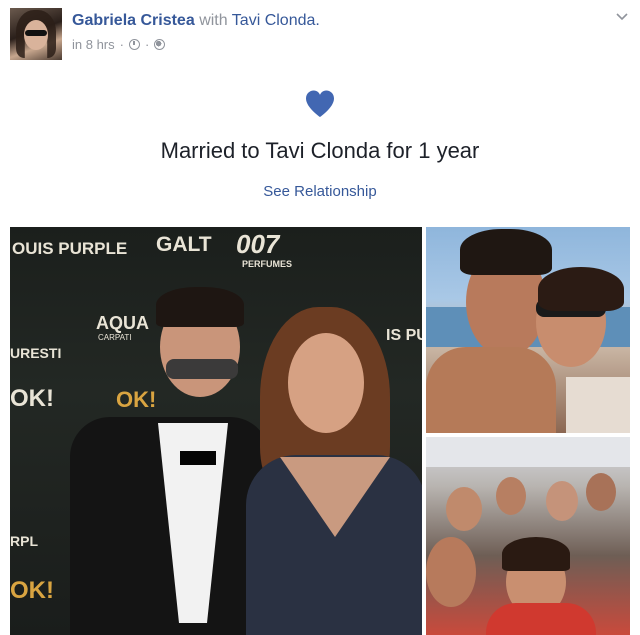 Image resolution: width=640 pixels, height=635 pixels. What do you see at coordinates (36, 34) in the screenshot?
I see `author-avatar` at bounding box center [36, 34].